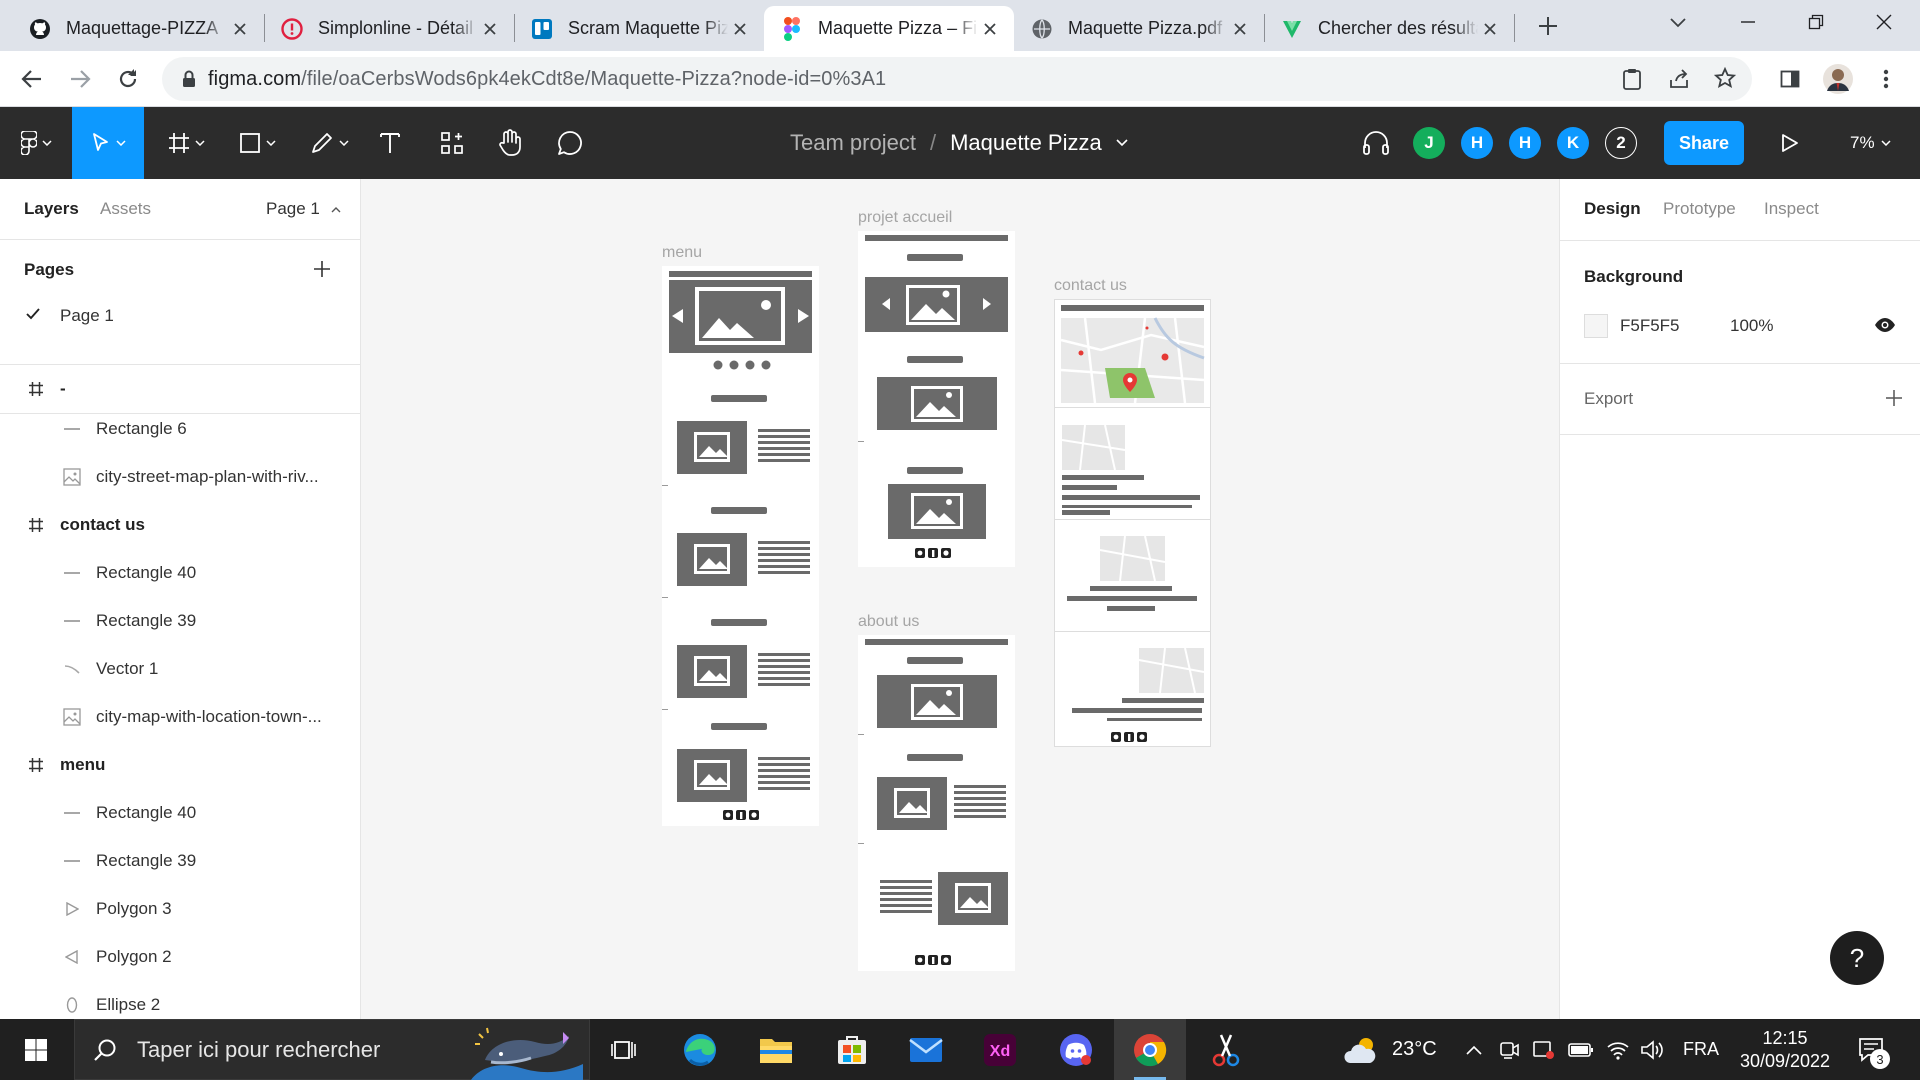  I want to click on layer-item: Vector 1, so click(180, 669).